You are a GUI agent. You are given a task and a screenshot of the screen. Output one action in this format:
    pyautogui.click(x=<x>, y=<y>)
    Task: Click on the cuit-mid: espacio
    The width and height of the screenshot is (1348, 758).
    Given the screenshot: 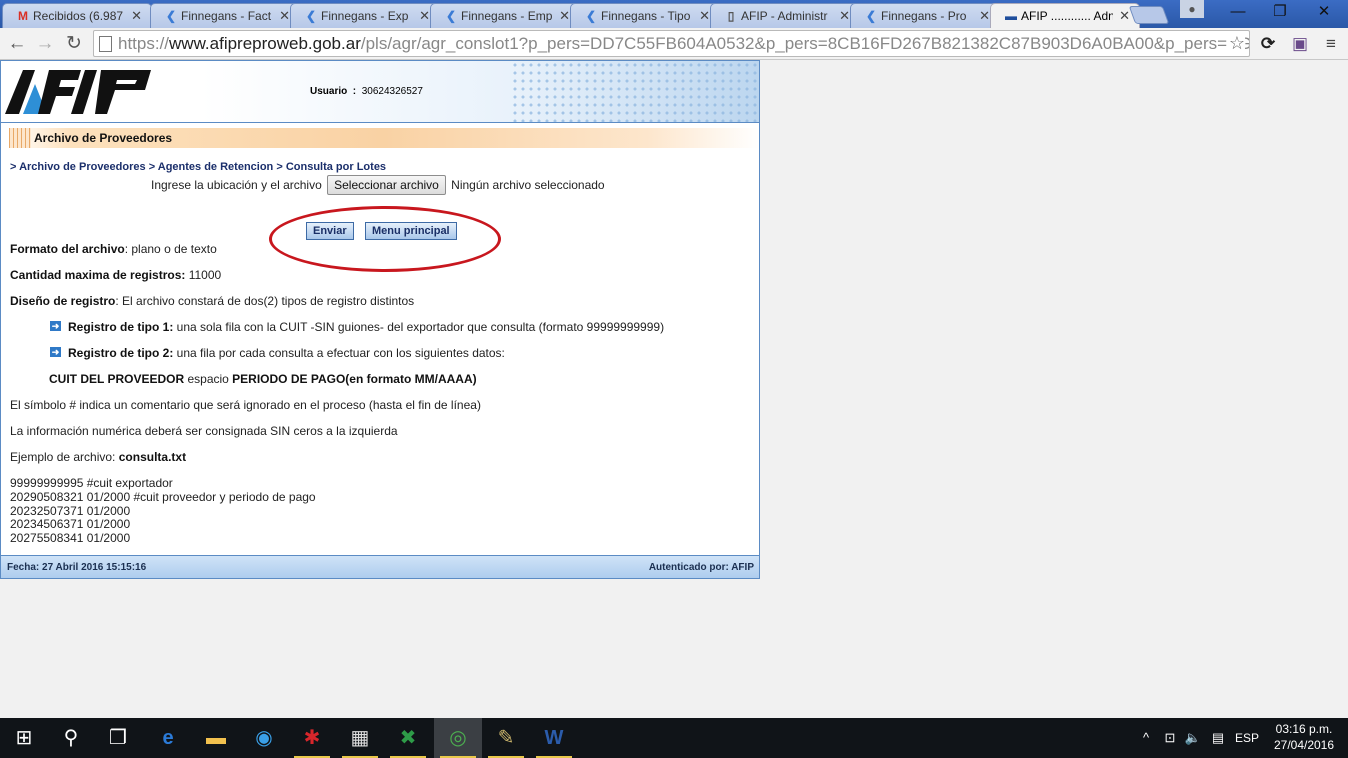 What is the action you would take?
    pyautogui.click(x=208, y=379)
    